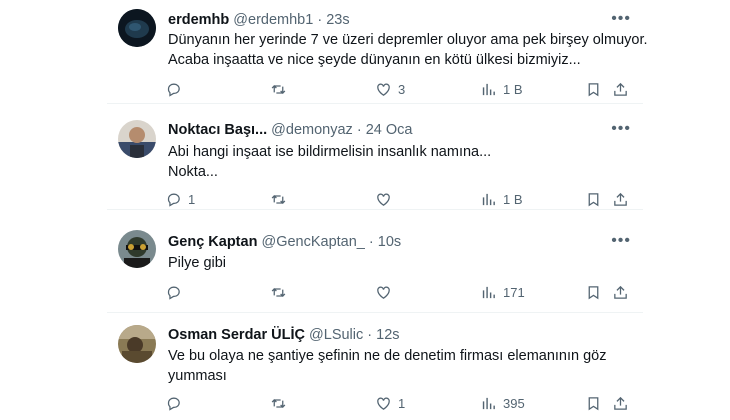 The image size is (730, 420). I want to click on views-count: 395, so click(514, 403).